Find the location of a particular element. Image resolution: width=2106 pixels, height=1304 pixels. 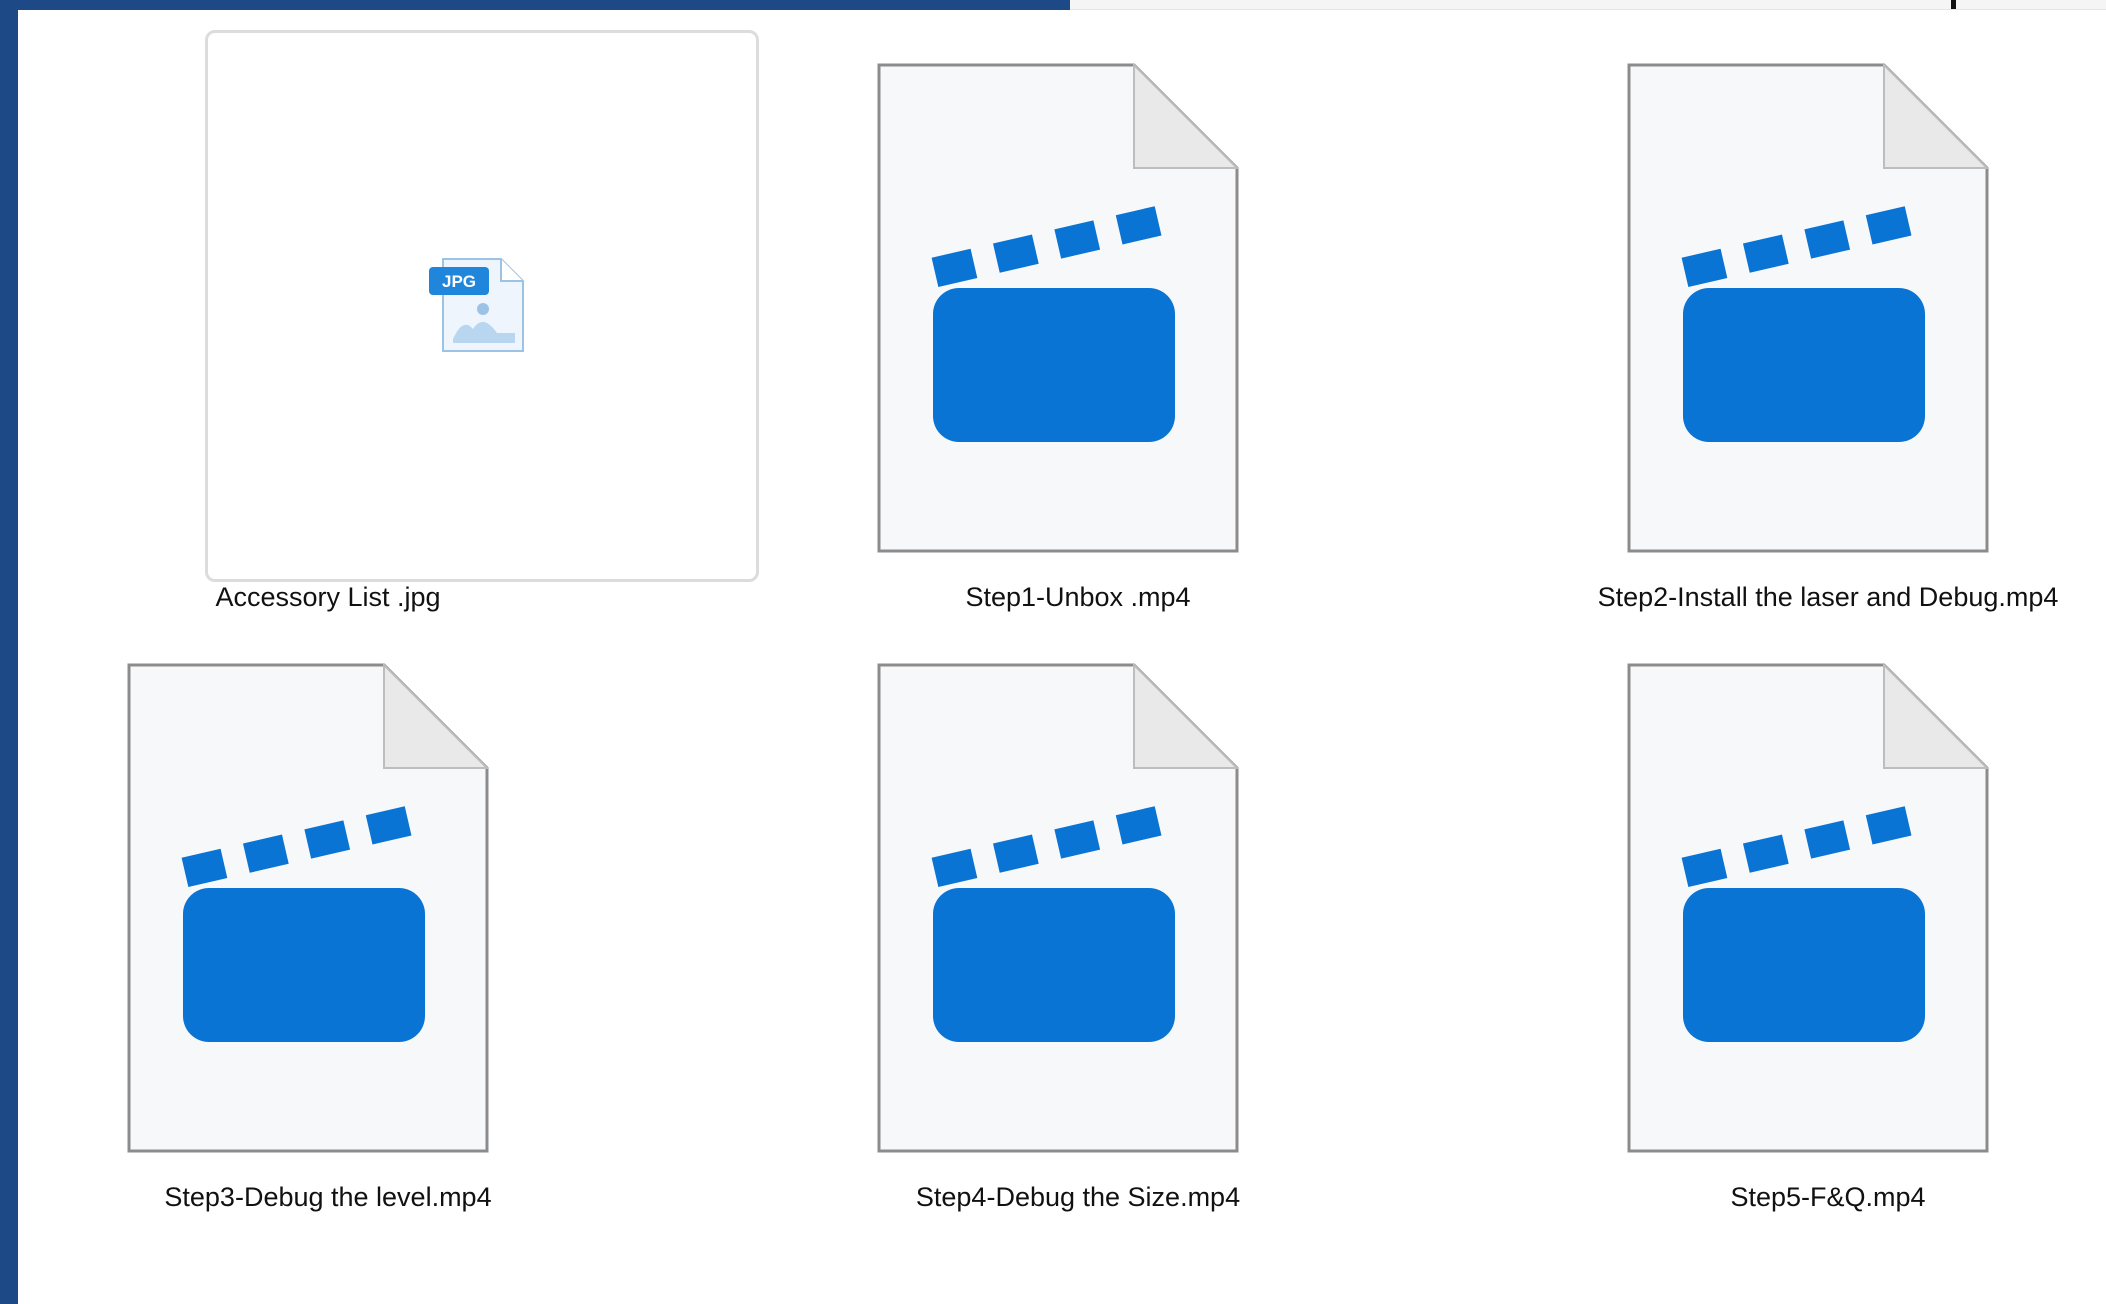

file-name: Accessory List .jpg is located at coordinates (328, 597).